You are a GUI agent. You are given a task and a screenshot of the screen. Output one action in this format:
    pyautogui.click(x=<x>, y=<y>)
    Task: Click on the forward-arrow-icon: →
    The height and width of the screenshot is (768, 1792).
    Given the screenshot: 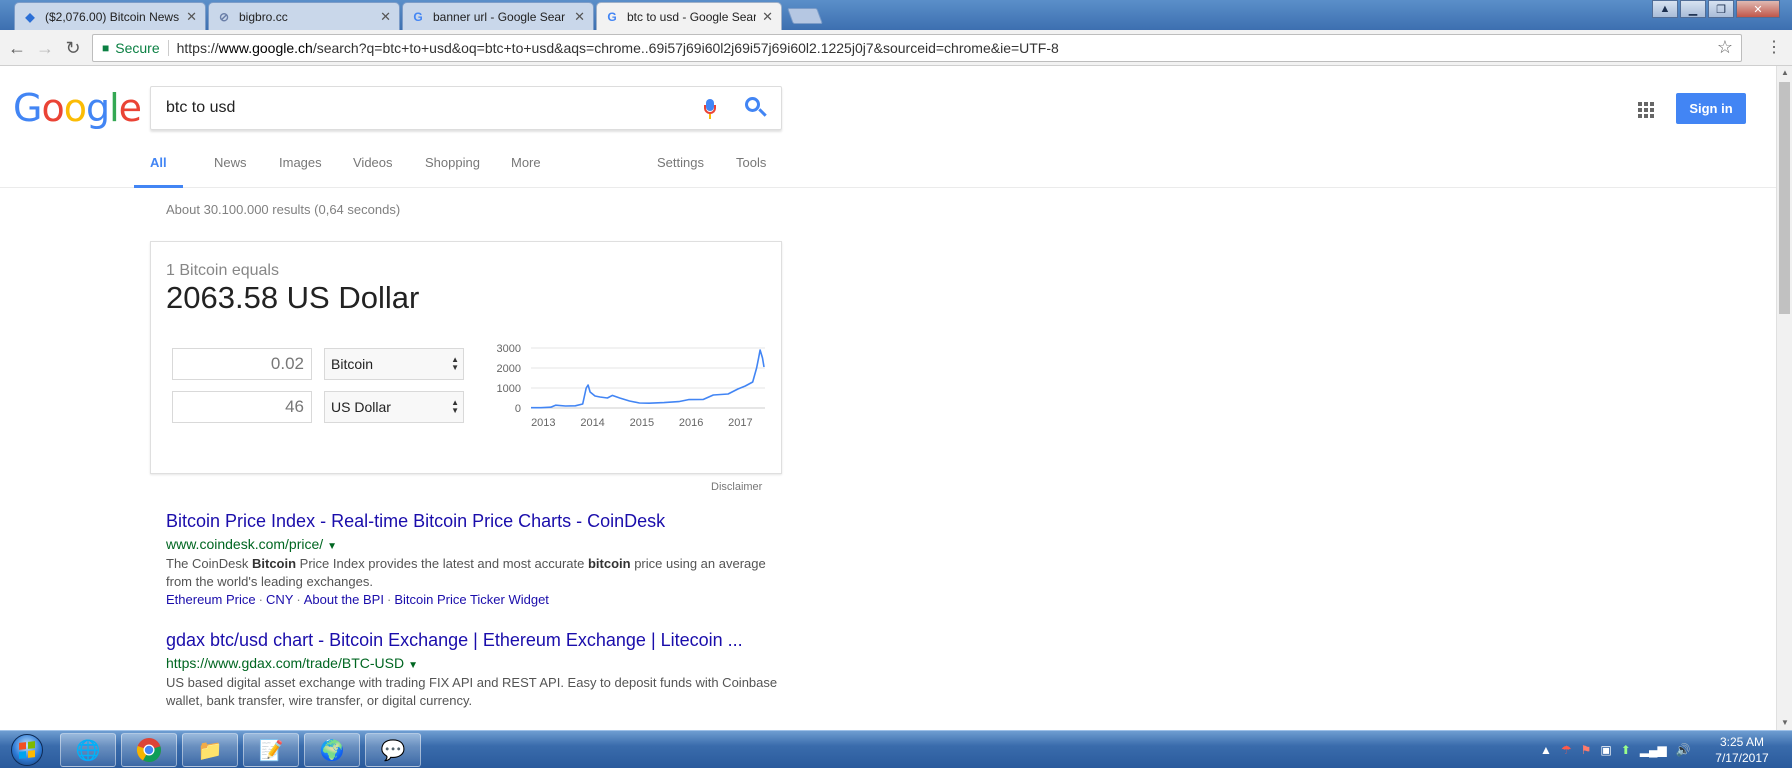 What is the action you would take?
    pyautogui.click(x=45, y=48)
    